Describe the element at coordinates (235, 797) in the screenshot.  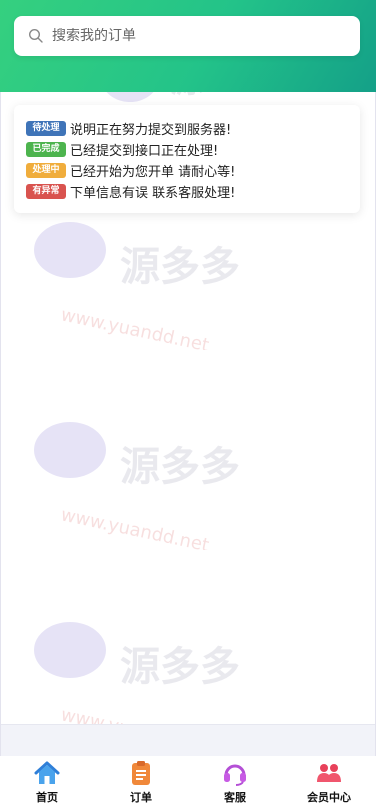
I see `tab-label: 客服` at that location.